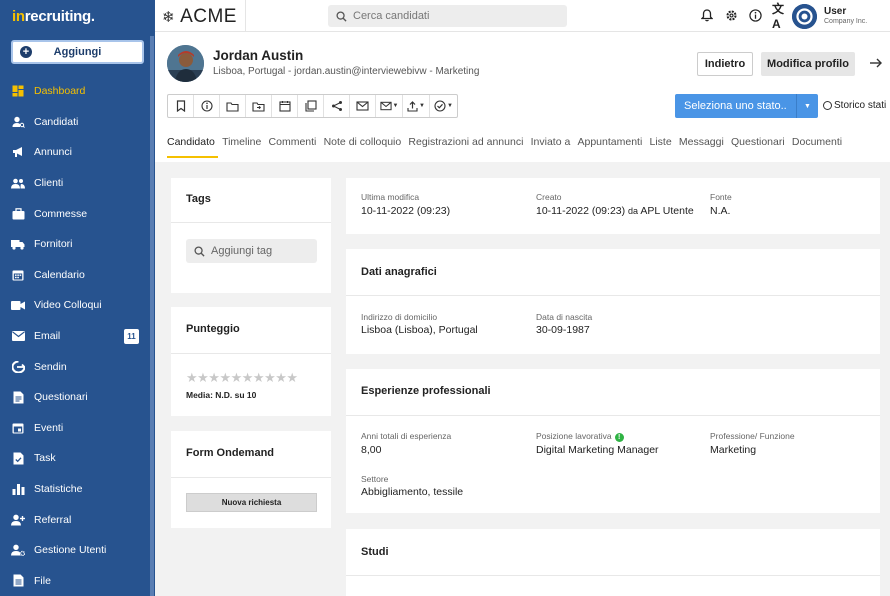 This screenshot has height=596, width=890. I want to click on sidebar-item-file: File, so click(77, 581).